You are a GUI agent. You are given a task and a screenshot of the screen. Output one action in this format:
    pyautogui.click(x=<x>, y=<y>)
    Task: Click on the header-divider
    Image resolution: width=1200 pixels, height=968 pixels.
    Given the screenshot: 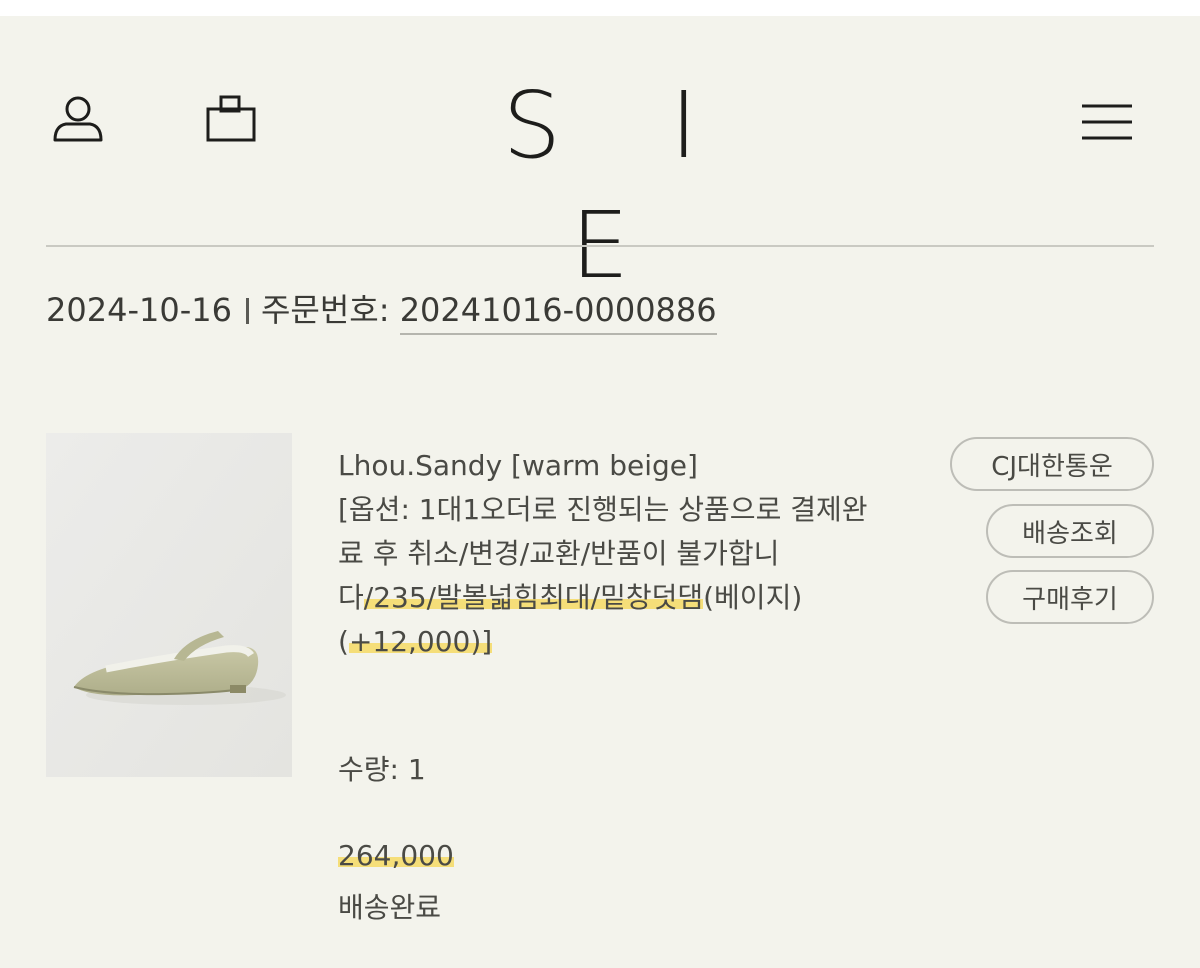 What is the action you would take?
    pyautogui.click(x=600, y=246)
    